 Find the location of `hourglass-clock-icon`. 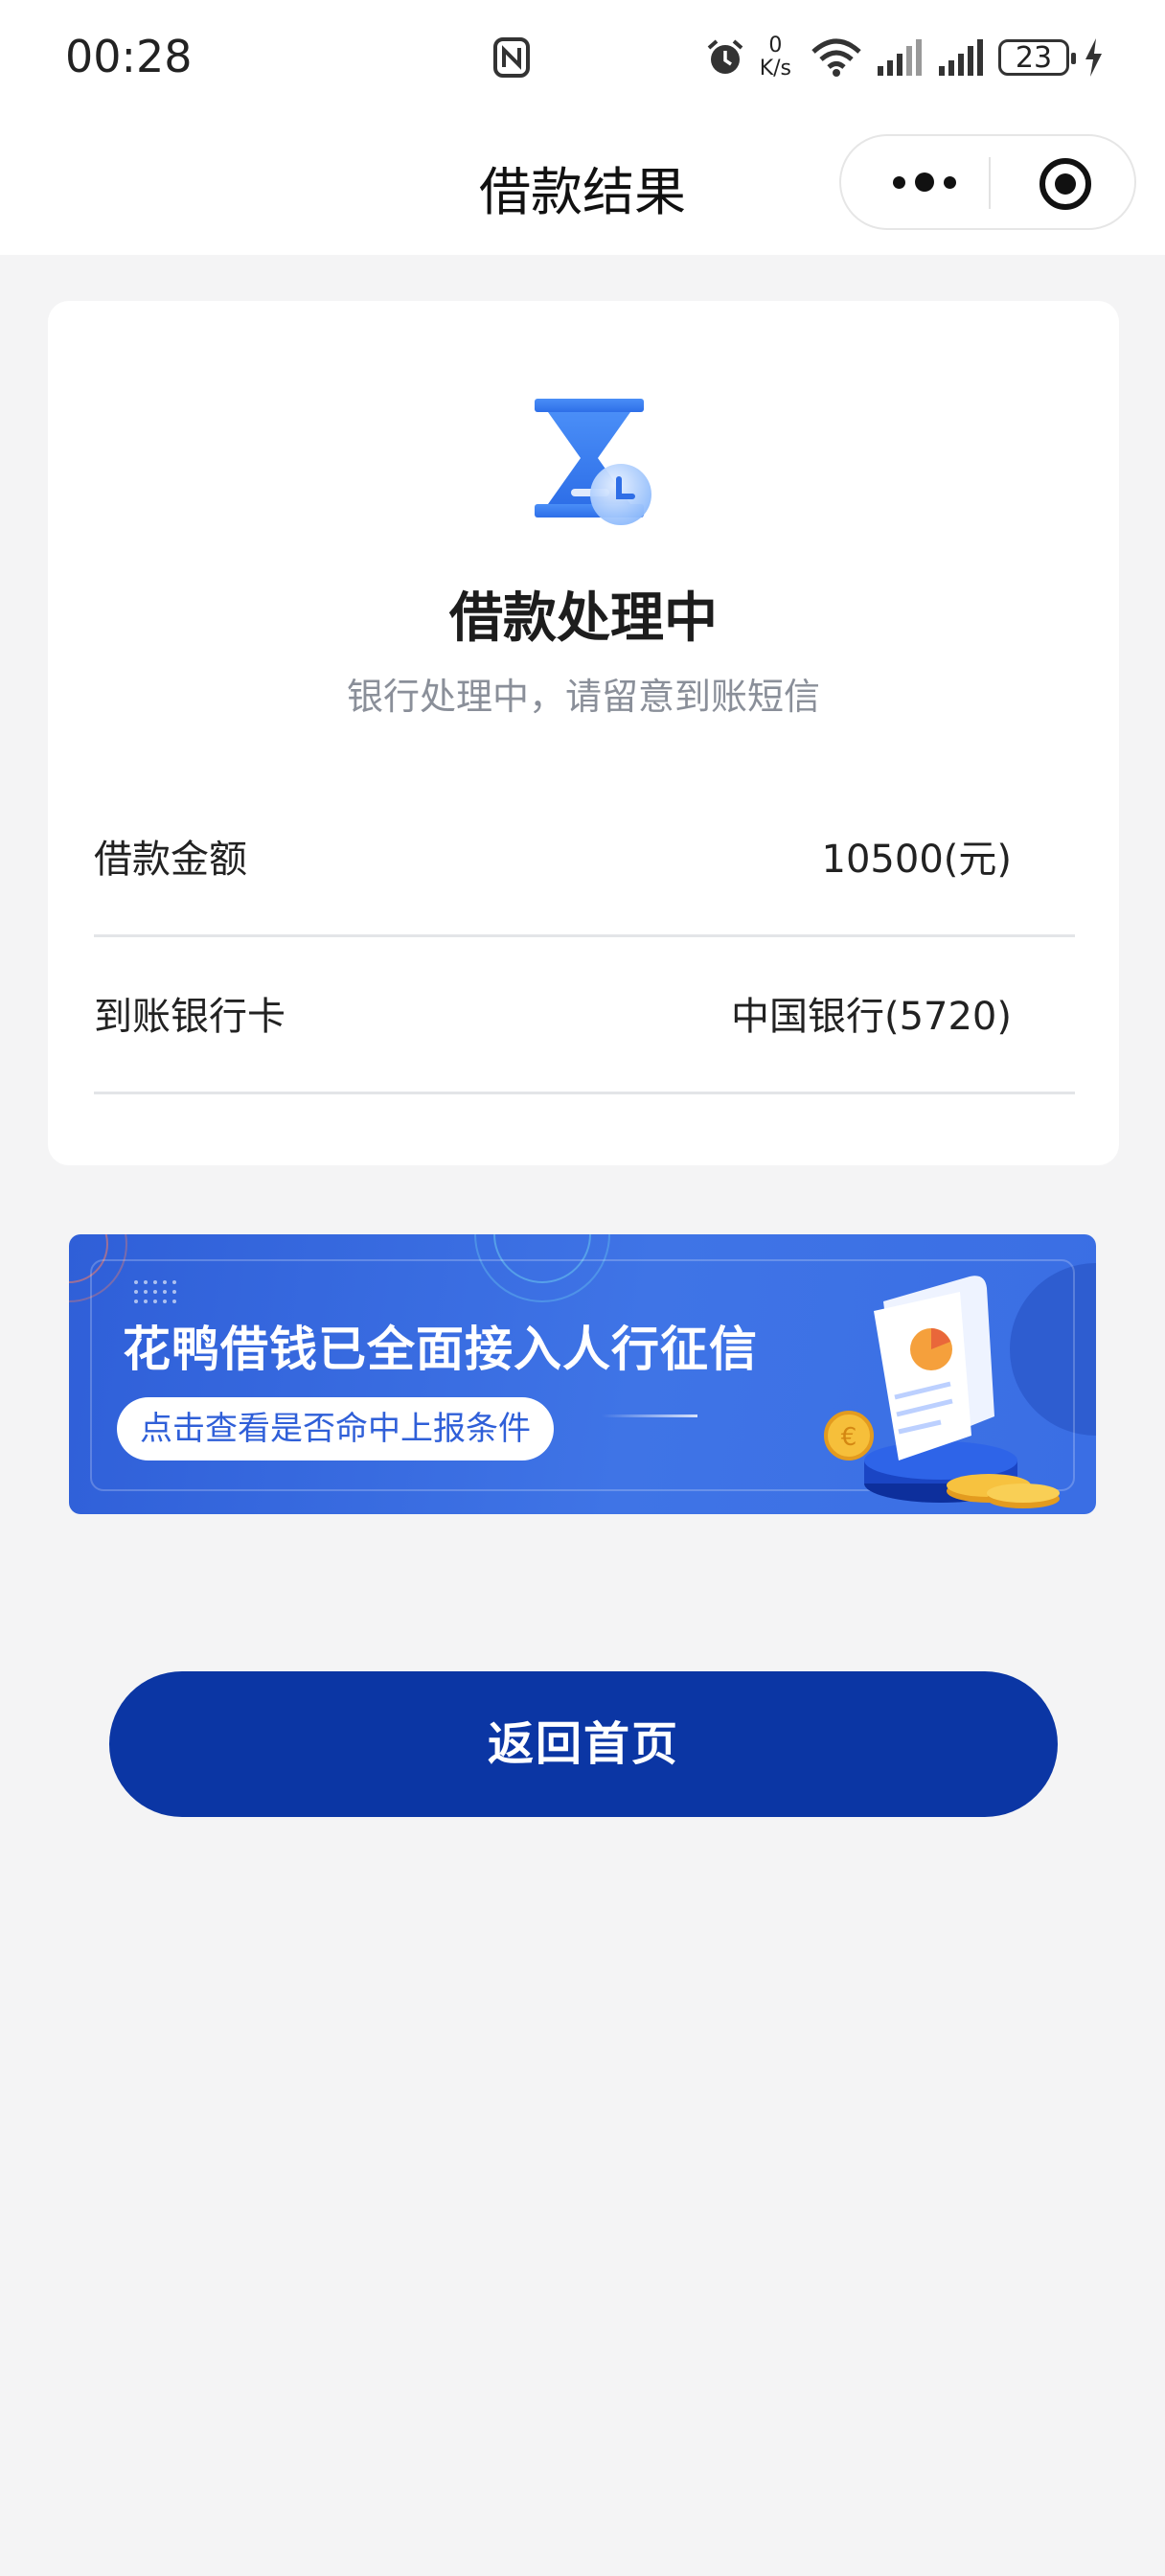

hourglass-clock-icon is located at coordinates (593, 462).